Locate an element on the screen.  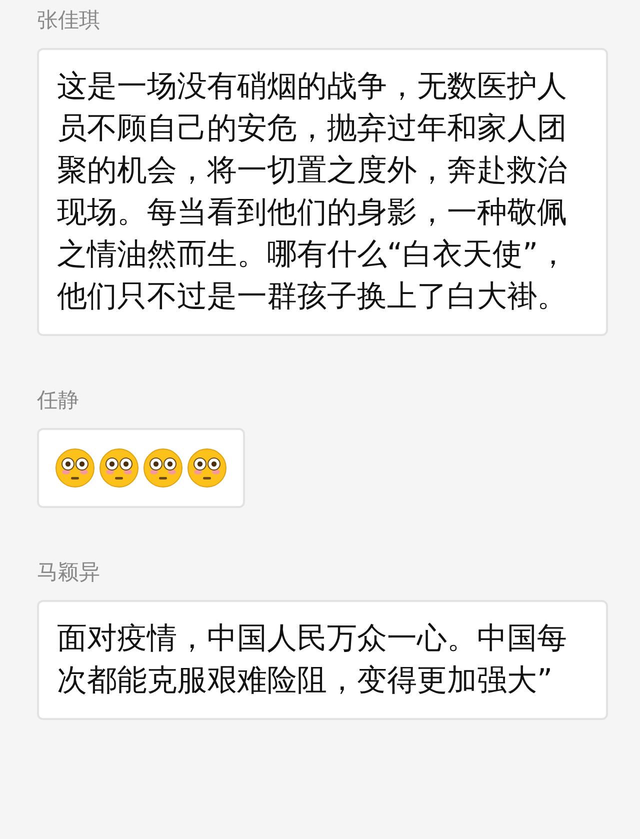
sender-name: 张佳琪 is located at coordinates (68, 20).